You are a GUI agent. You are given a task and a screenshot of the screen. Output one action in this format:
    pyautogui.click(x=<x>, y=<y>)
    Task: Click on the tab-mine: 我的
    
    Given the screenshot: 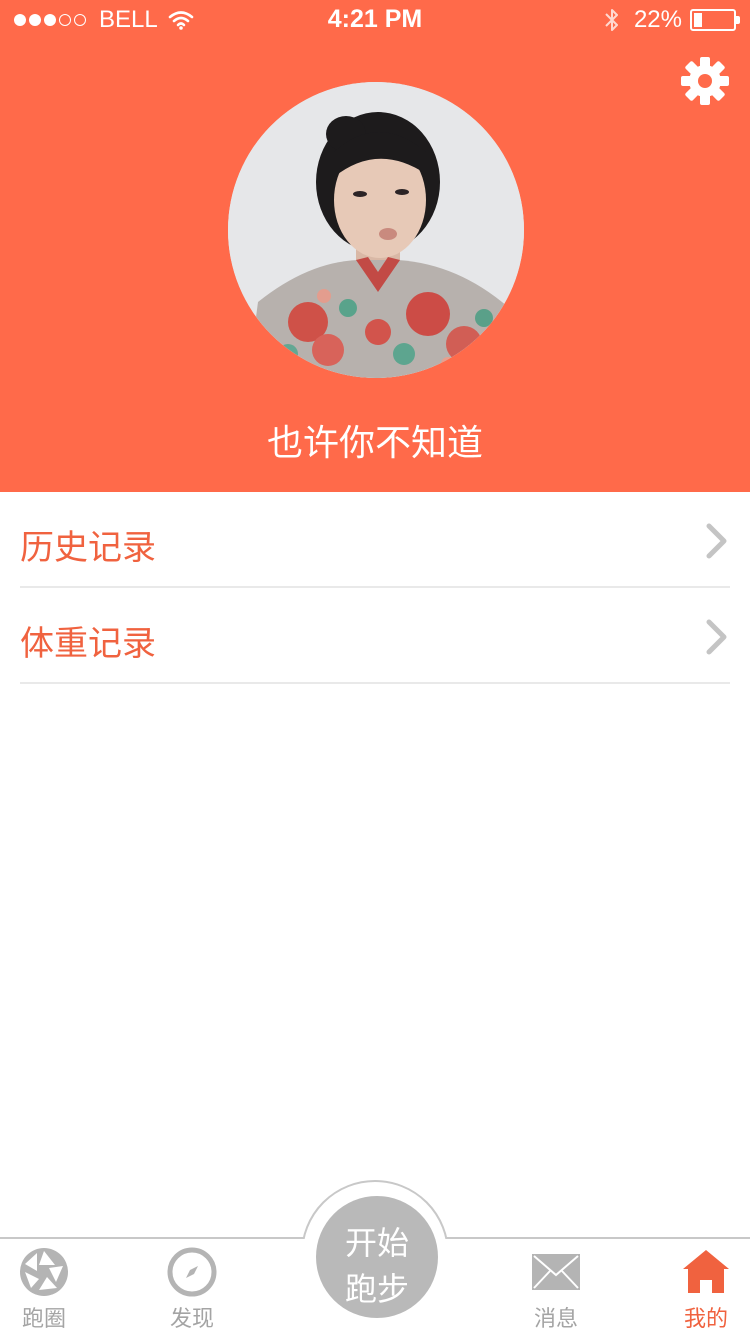 What is the action you would take?
    pyautogui.click(x=703, y=1288)
    